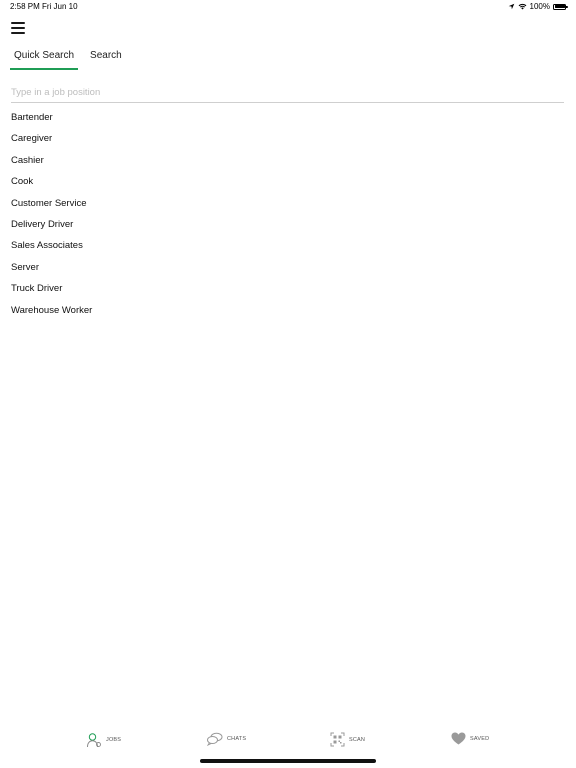 The width and height of the screenshot is (576, 768). What do you see at coordinates (288, 160) in the screenshot?
I see `job-list-item: Cashier` at bounding box center [288, 160].